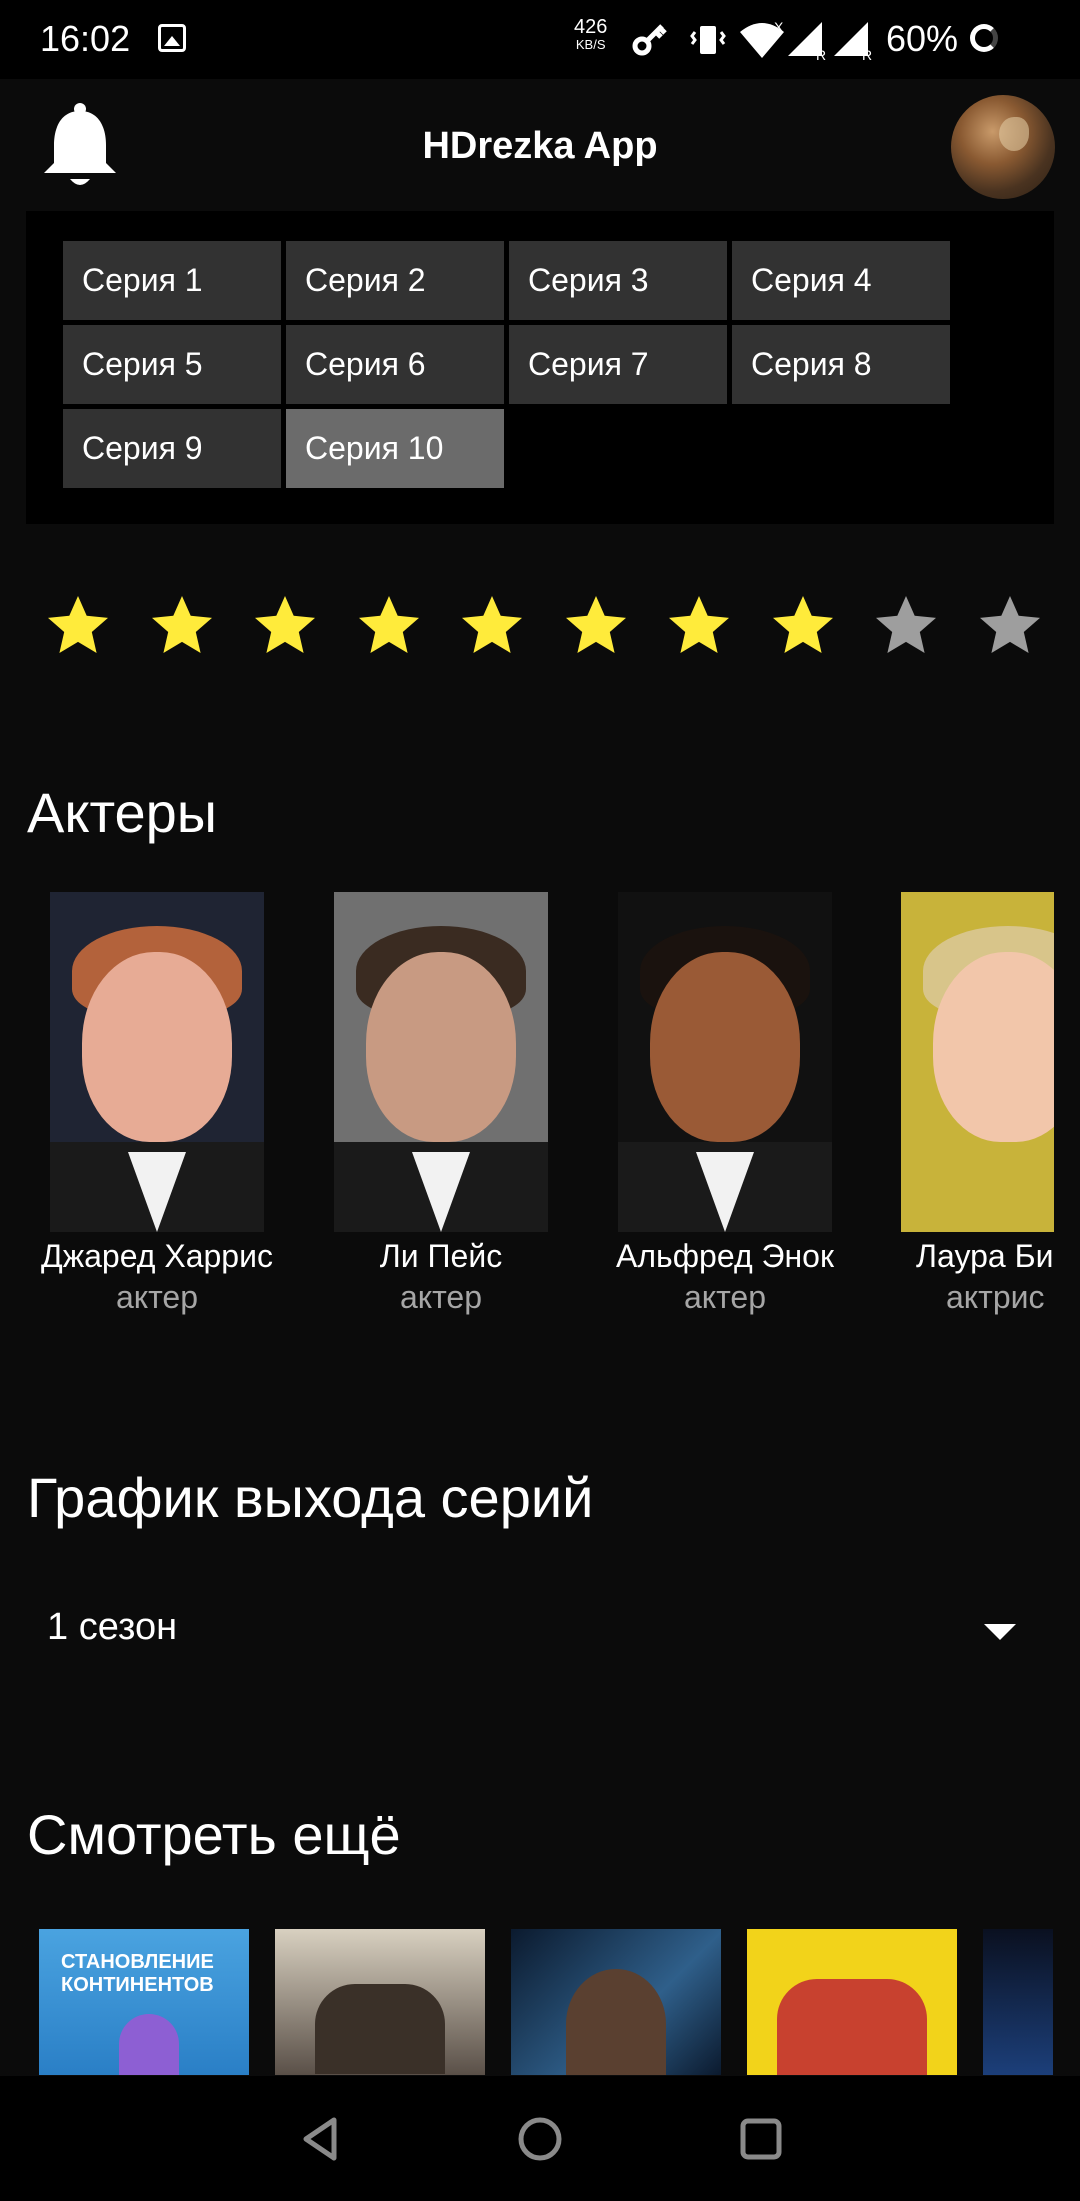  Describe the element at coordinates (395, 364) in the screenshot. I see `episode-button: Серия 6` at that location.